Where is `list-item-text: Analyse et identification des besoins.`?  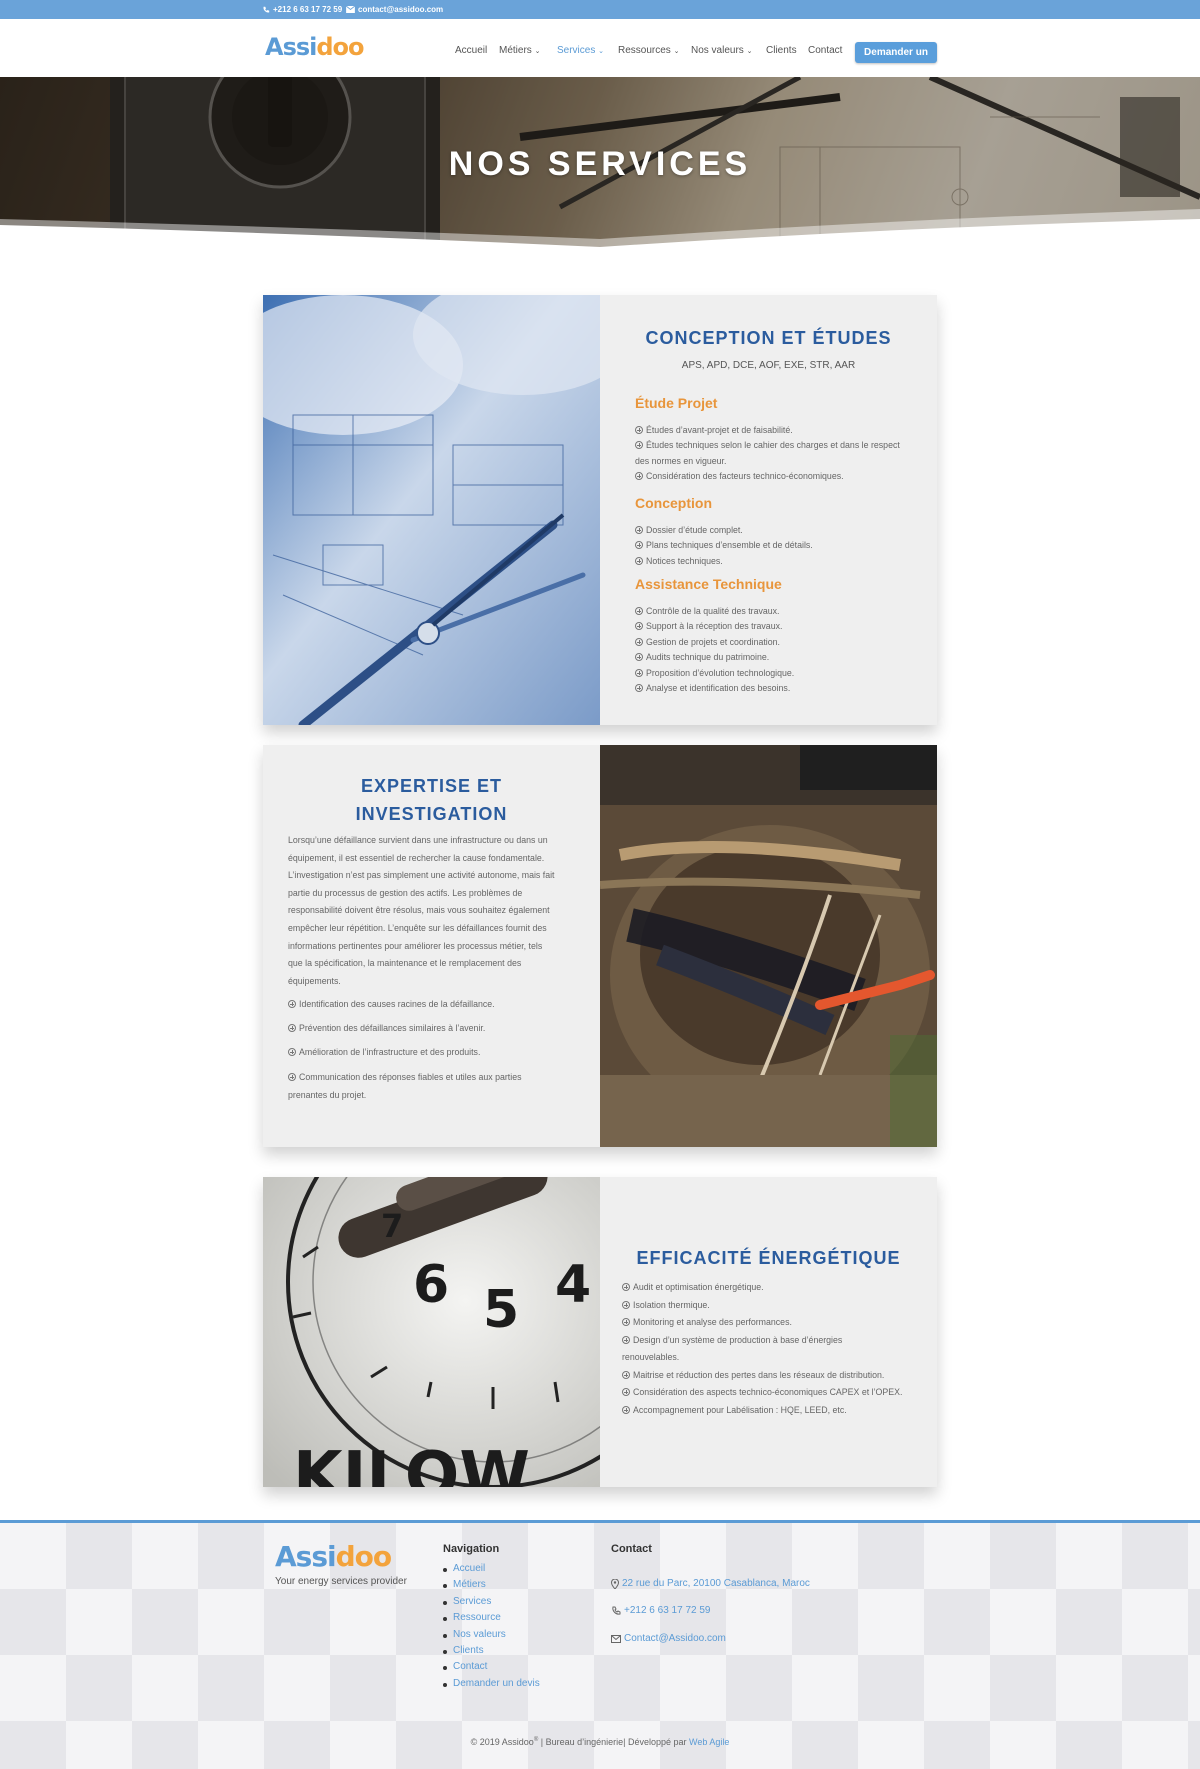 list-item-text: Analyse et identification des besoins. is located at coordinates (718, 688).